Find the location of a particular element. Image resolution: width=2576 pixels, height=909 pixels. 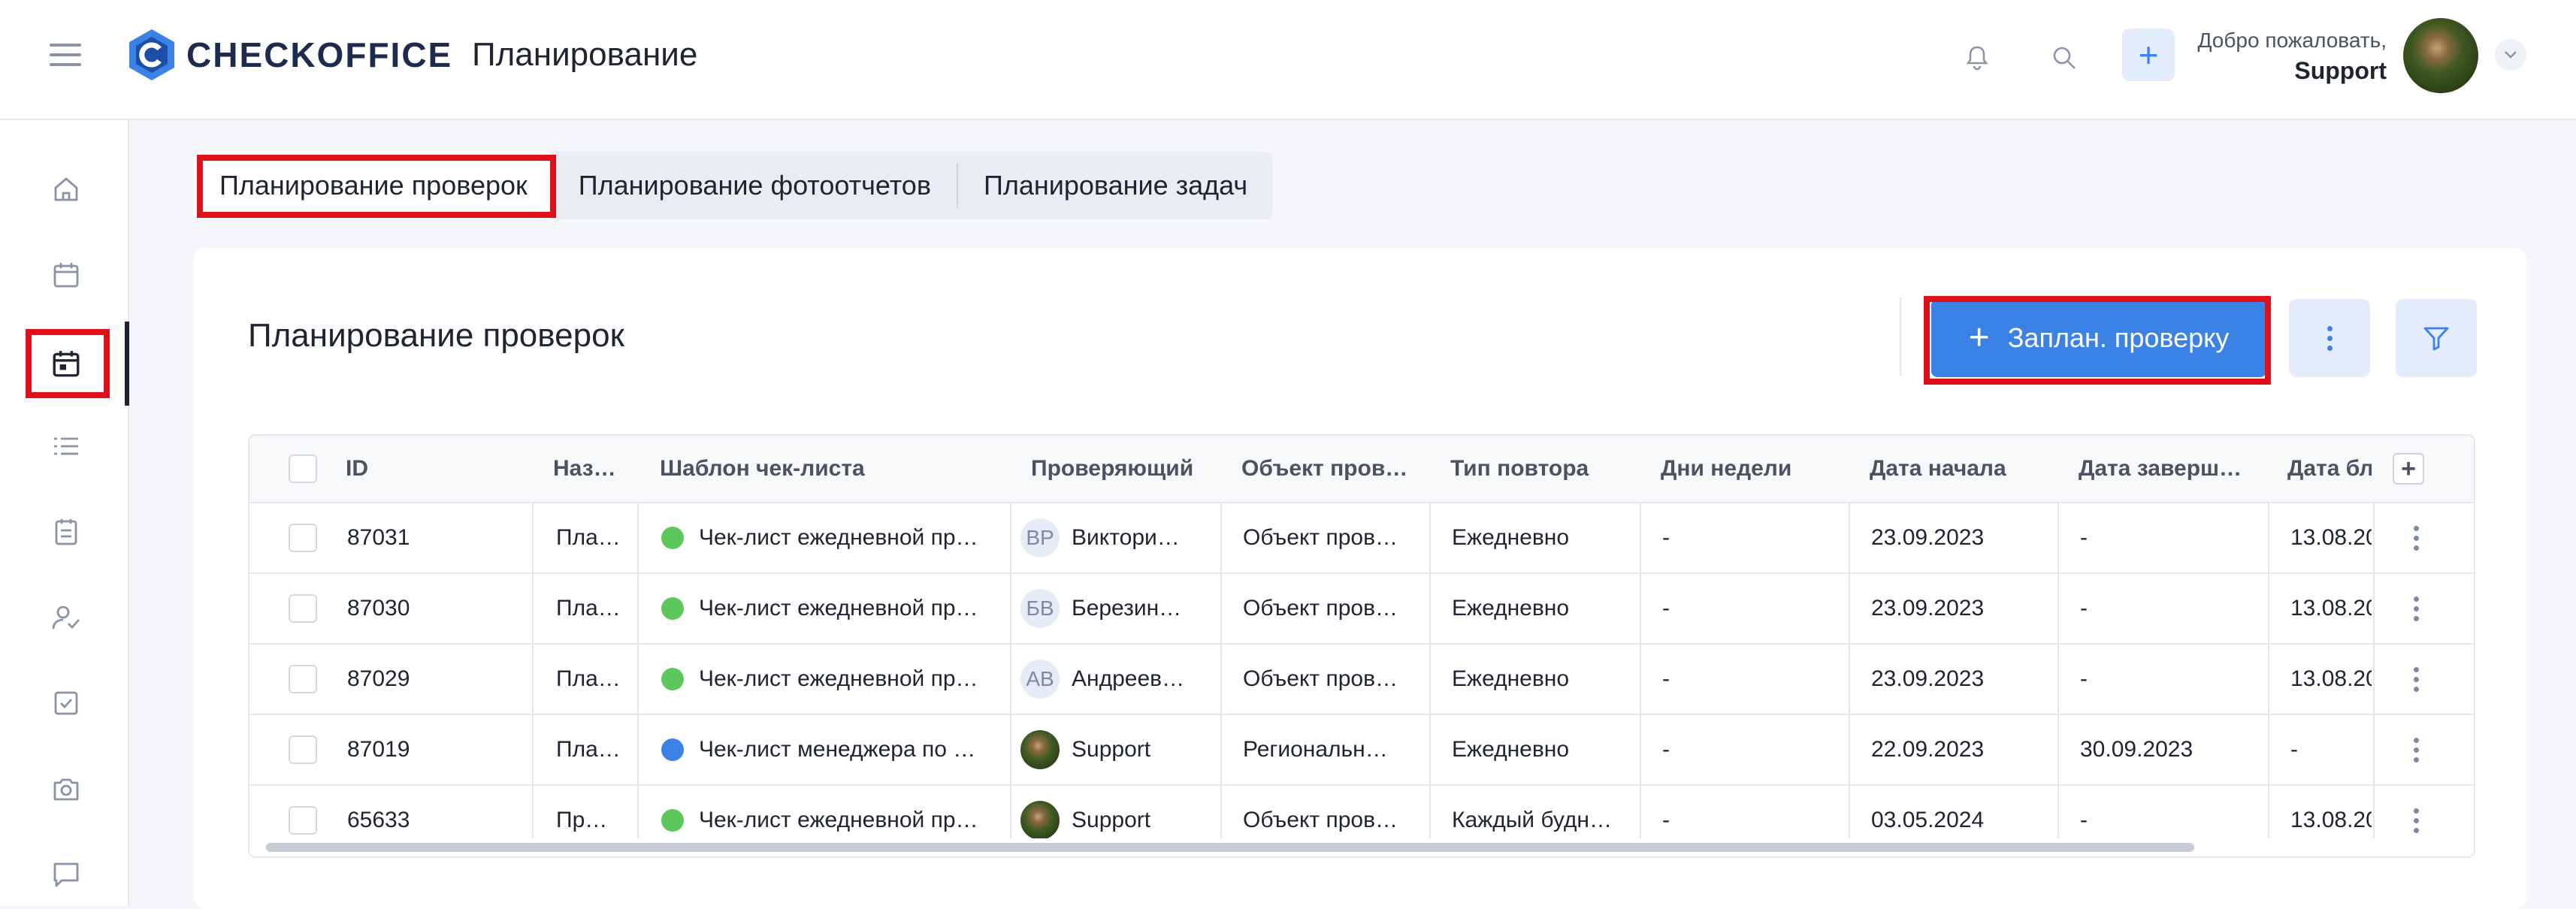

welcome-block: Добро пожаловать, Support is located at coordinates (2292, 56).